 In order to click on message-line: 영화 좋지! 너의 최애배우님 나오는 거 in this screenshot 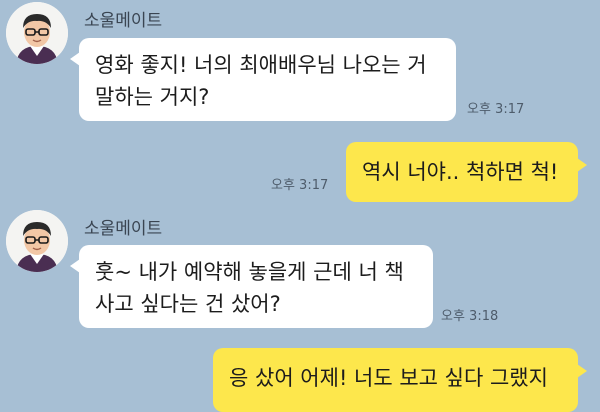, I will do `click(261, 65)`.